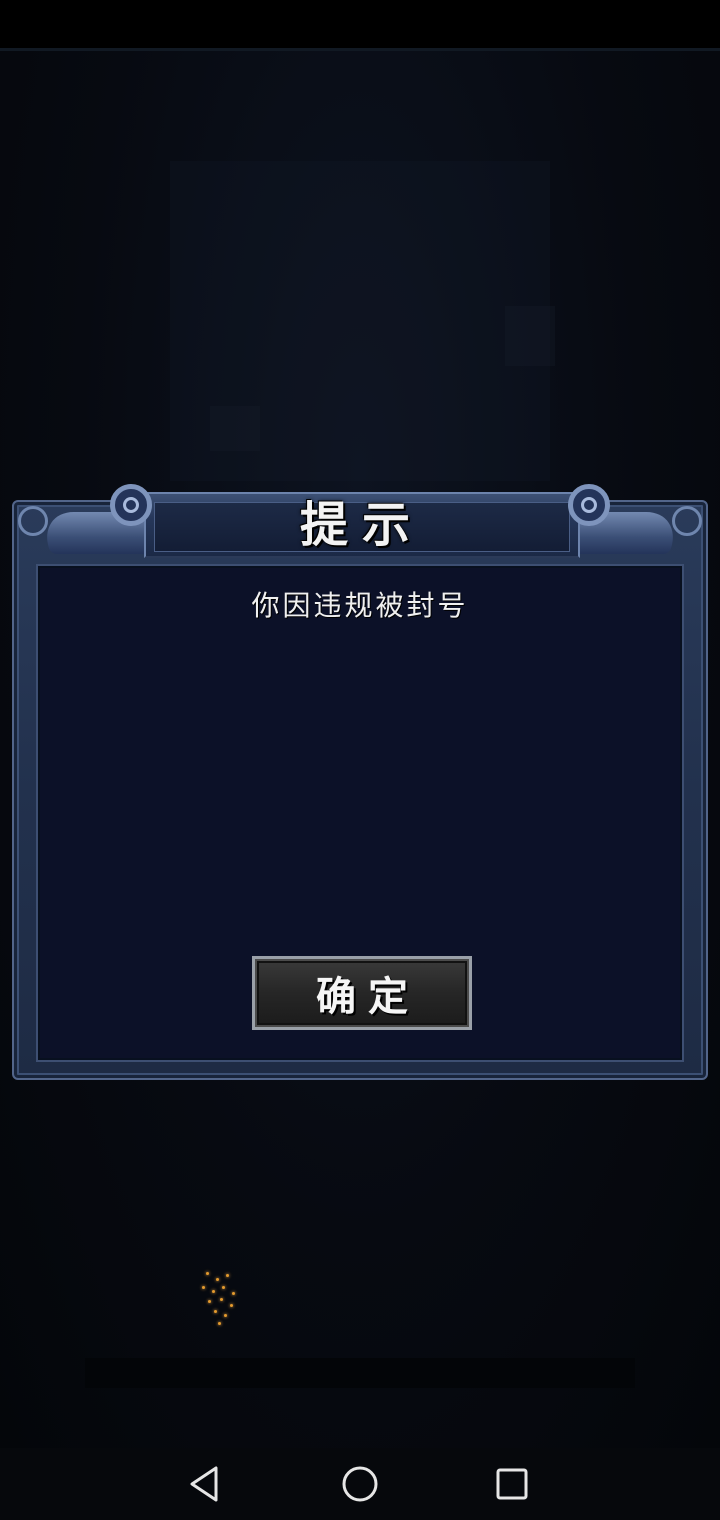 The image size is (720, 1520). I want to click on back-icon, so click(206, 1484).